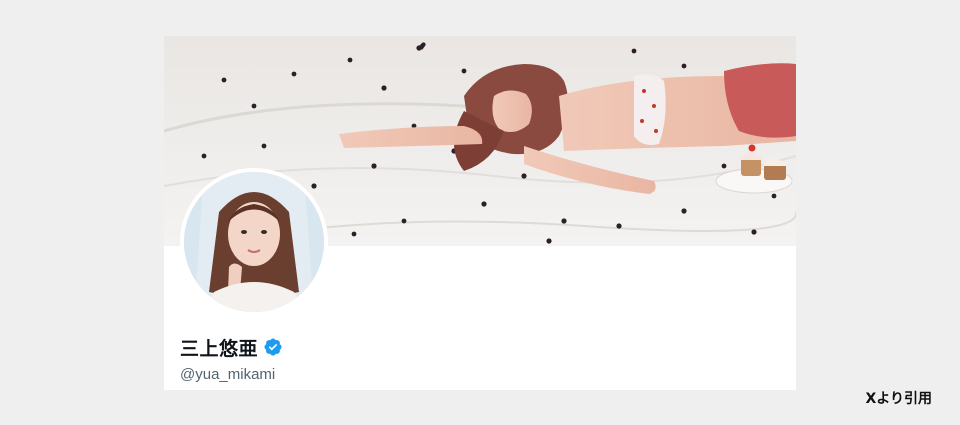 Image resolution: width=960 pixels, height=425 pixels. Describe the element at coordinates (227, 374) in the screenshot. I see `profile-handle: @yua_mikami` at that location.